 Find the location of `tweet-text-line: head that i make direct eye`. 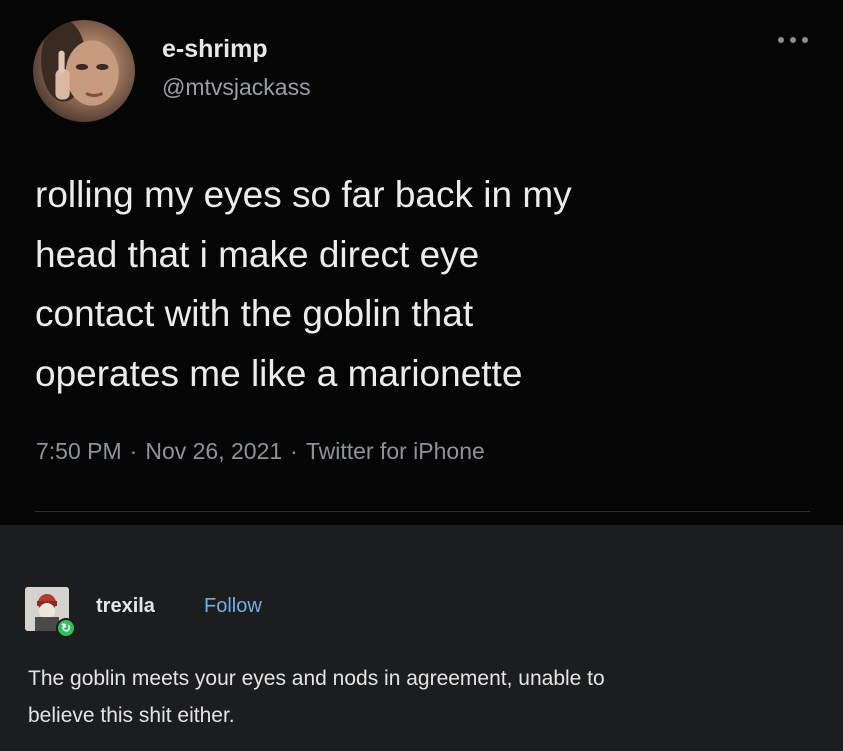

tweet-text-line: head that i make direct eye is located at coordinates (257, 254).